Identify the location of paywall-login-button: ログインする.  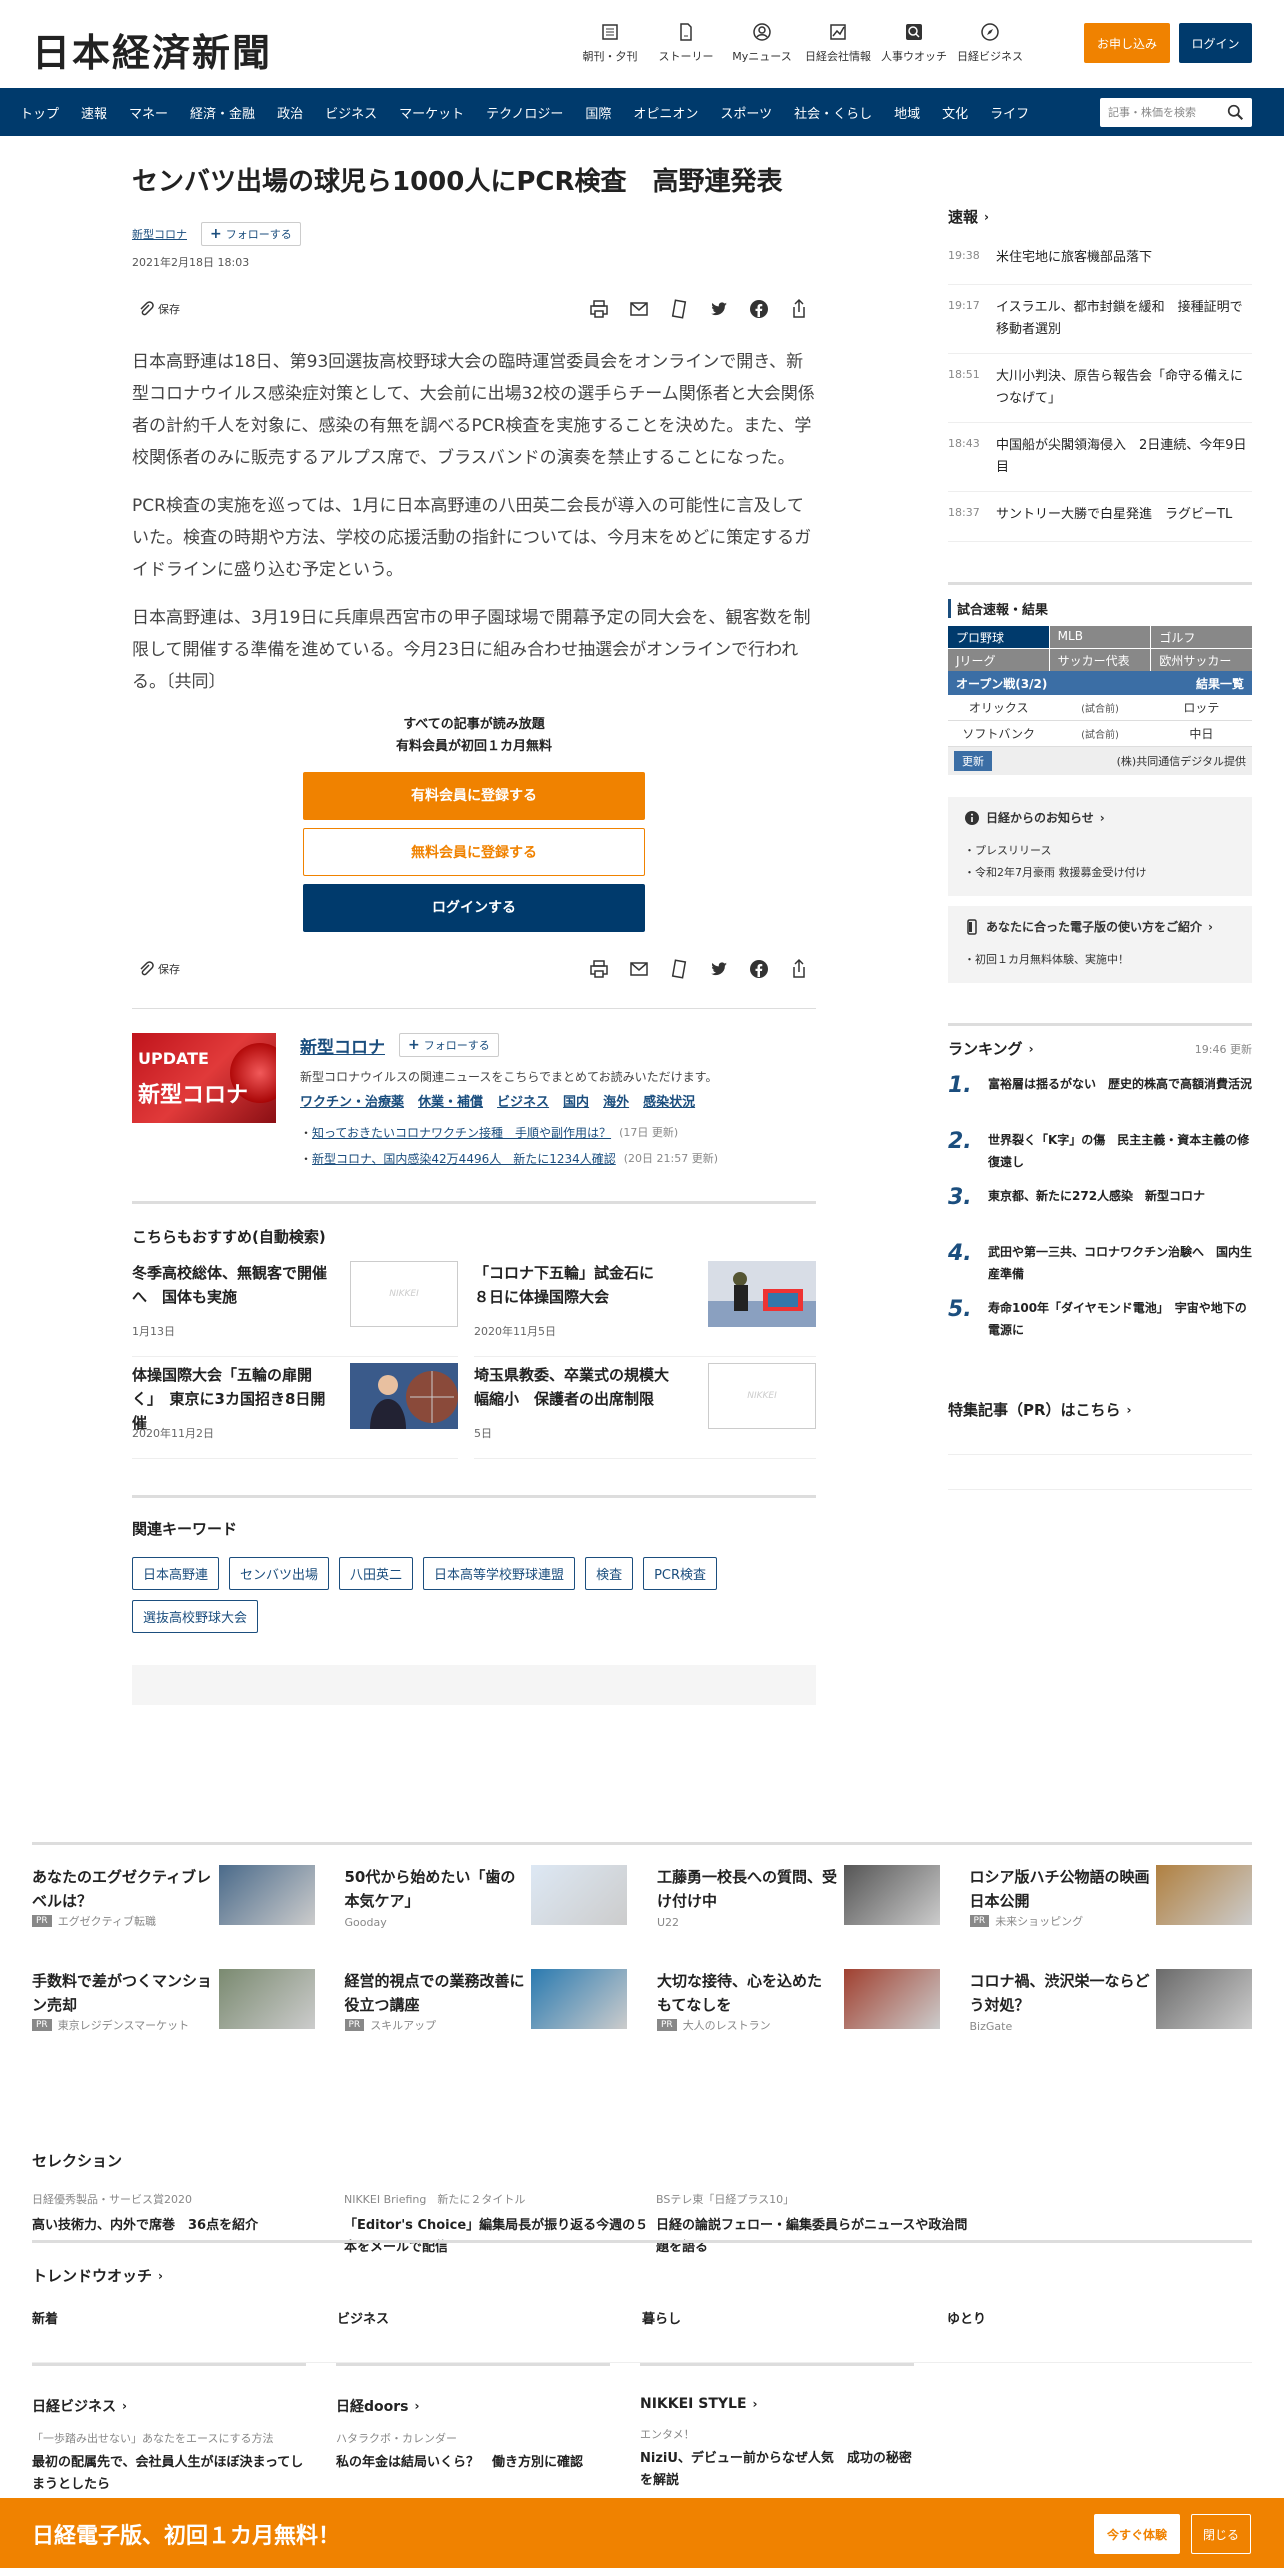
(474, 907).